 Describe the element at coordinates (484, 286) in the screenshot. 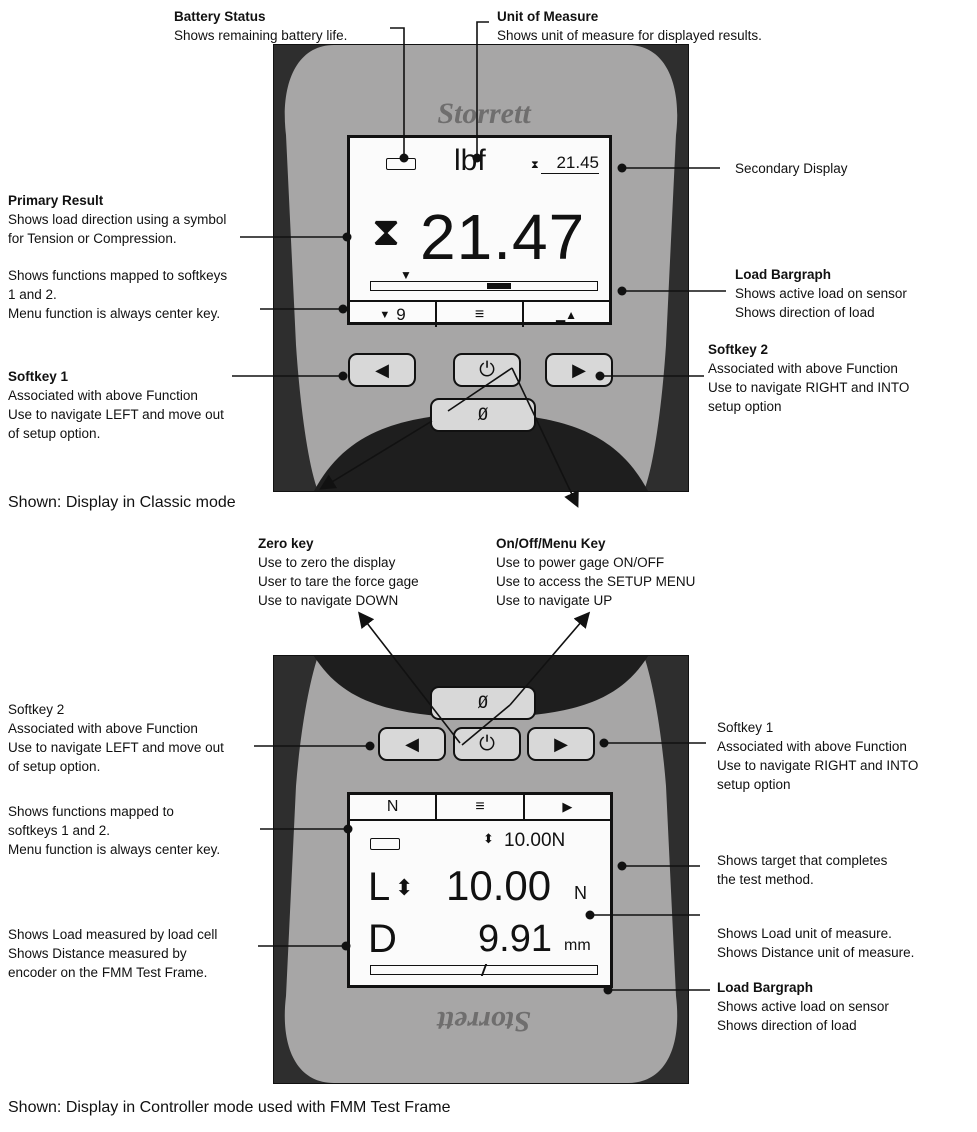

I see `load-bargraph` at that location.